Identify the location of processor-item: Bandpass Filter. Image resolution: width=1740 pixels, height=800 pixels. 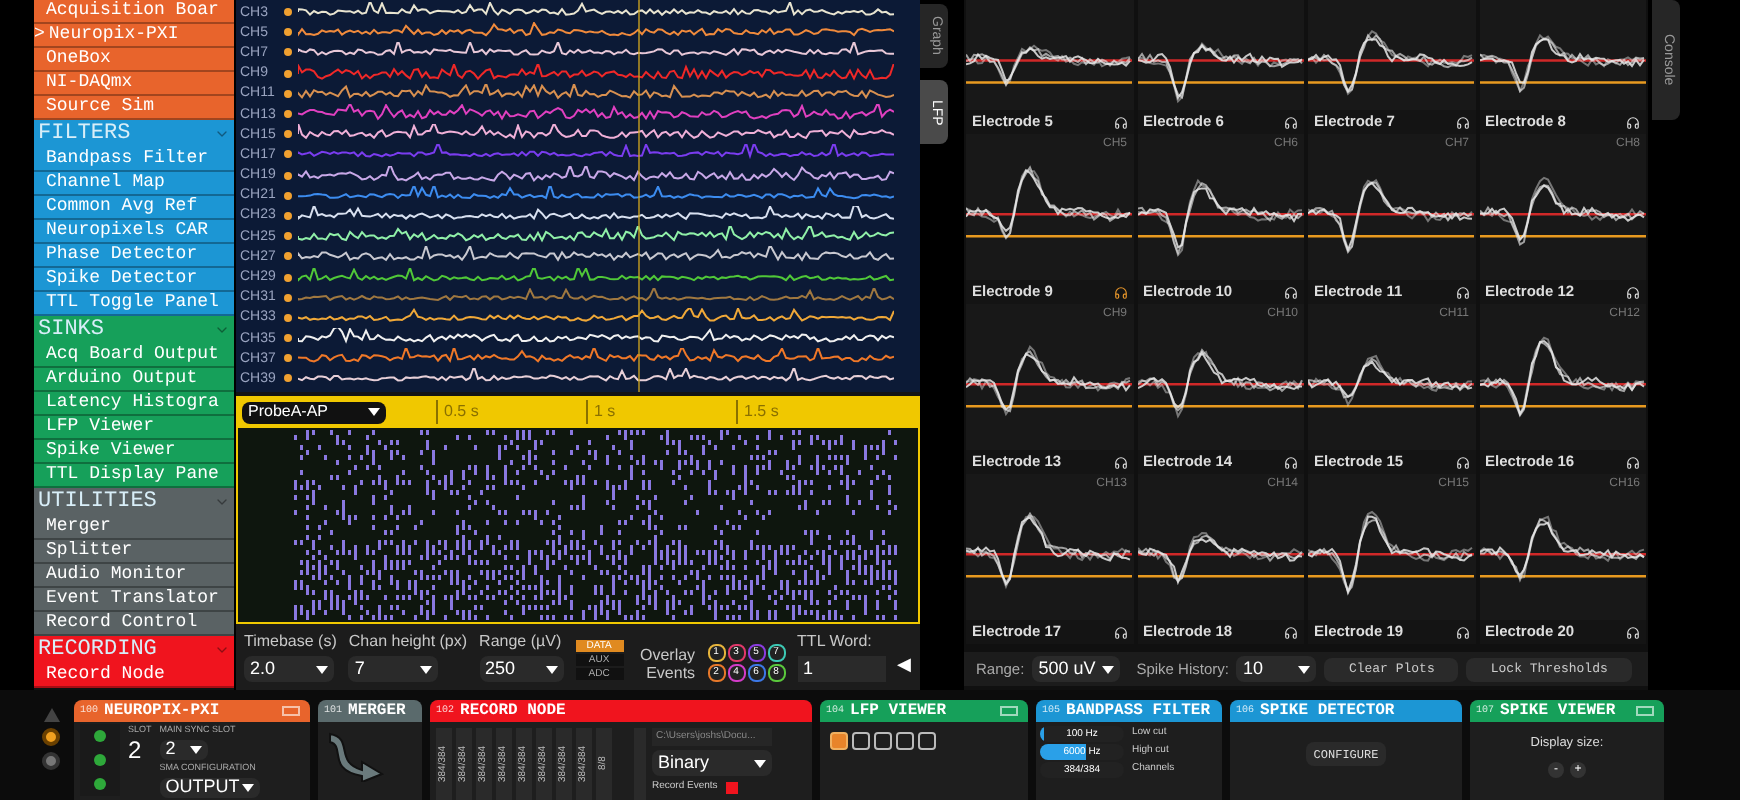
(134, 160).